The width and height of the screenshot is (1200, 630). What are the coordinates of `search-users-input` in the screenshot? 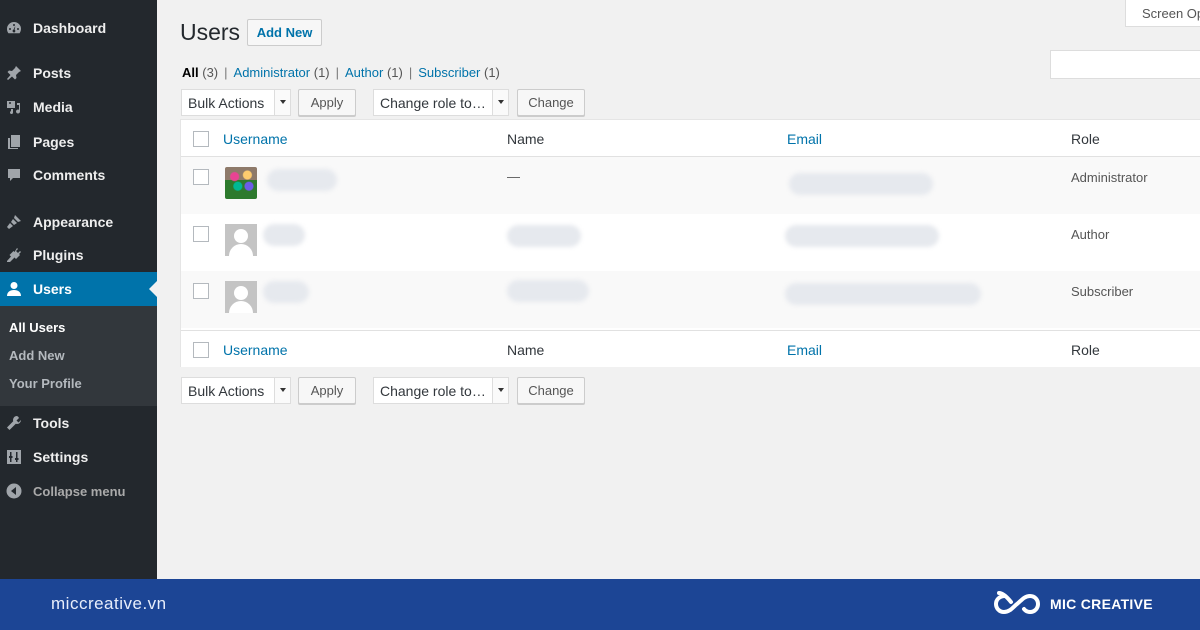 It's located at (1125, 64).